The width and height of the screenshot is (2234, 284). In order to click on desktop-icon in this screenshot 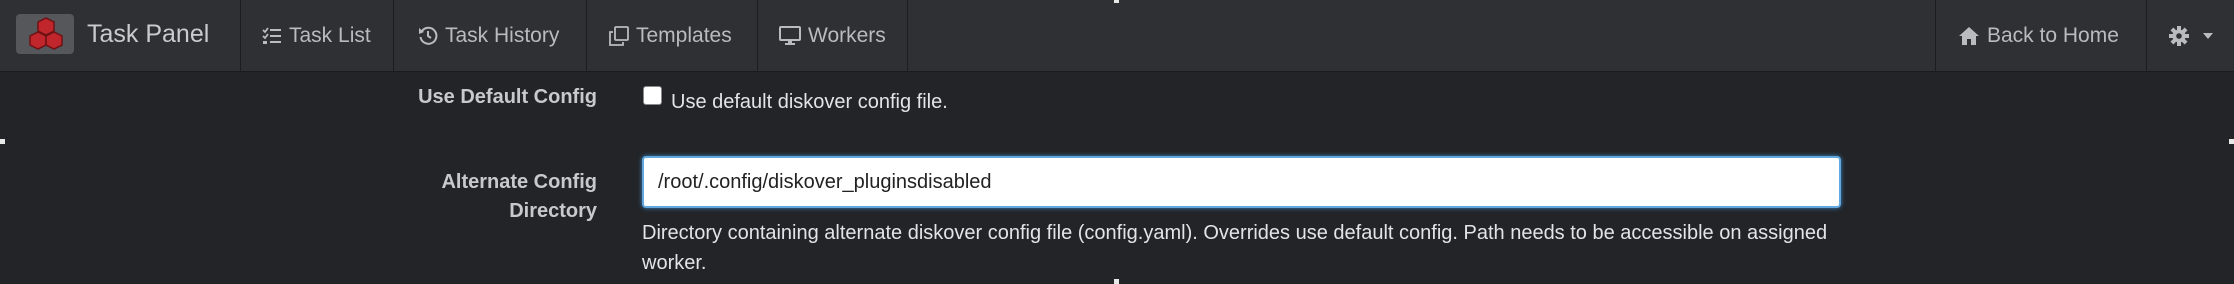, I will do `click(790, 35)`.